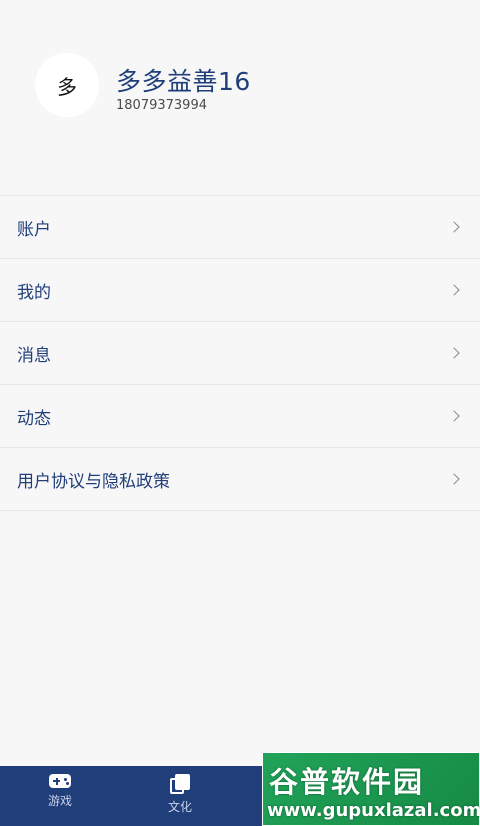 The image size is (480, 826). Describe the element at coordinates (34, 355) in the screenshot. I see `menu-item-label: 消息` at that location.